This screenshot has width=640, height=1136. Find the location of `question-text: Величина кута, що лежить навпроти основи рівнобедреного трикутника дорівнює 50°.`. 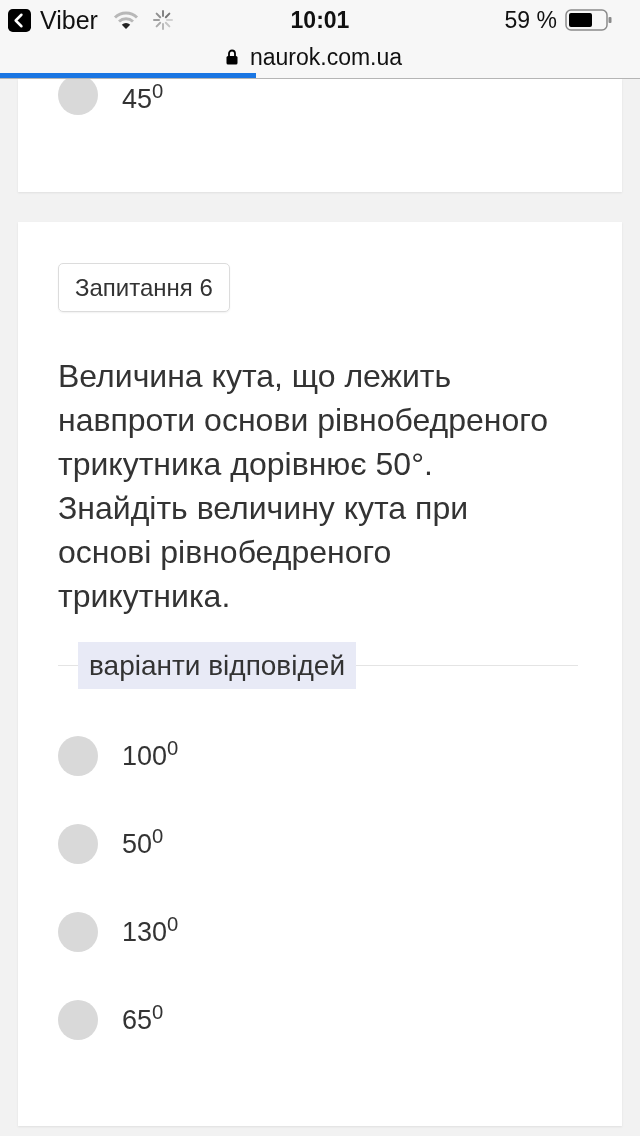

question-text: Величина кута, що лежить навпроти основи рівнобедреного трикутника дорівнює 50°. is located at coordinates (304, 420).